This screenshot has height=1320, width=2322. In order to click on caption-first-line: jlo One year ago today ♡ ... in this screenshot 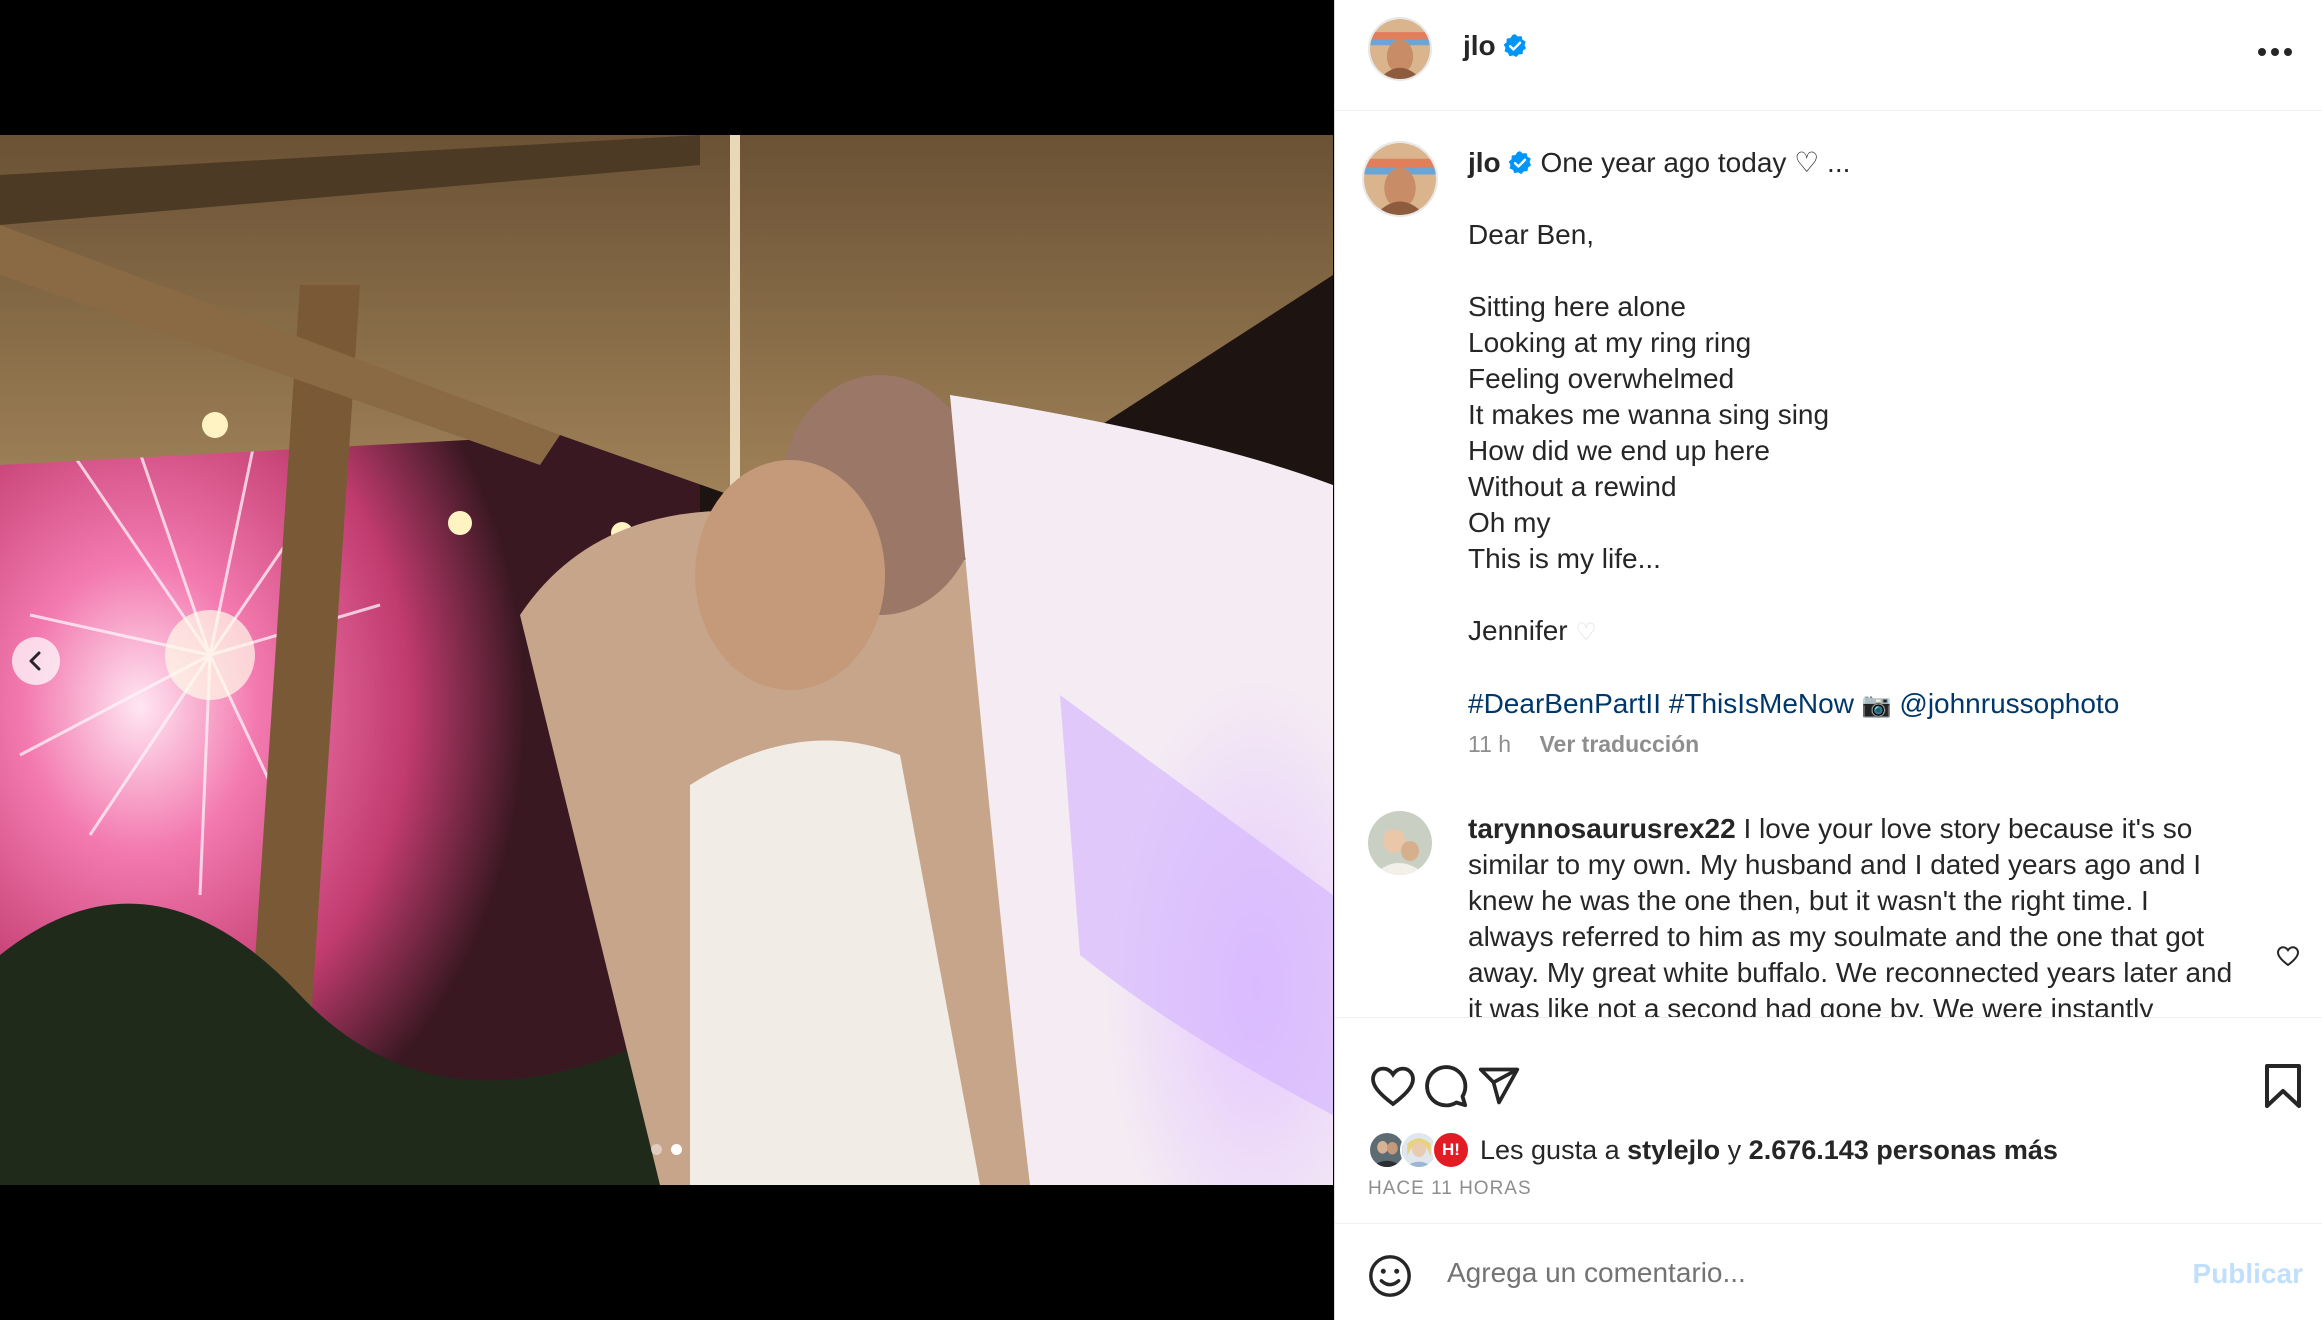, I will do `click(1878, 163)`.